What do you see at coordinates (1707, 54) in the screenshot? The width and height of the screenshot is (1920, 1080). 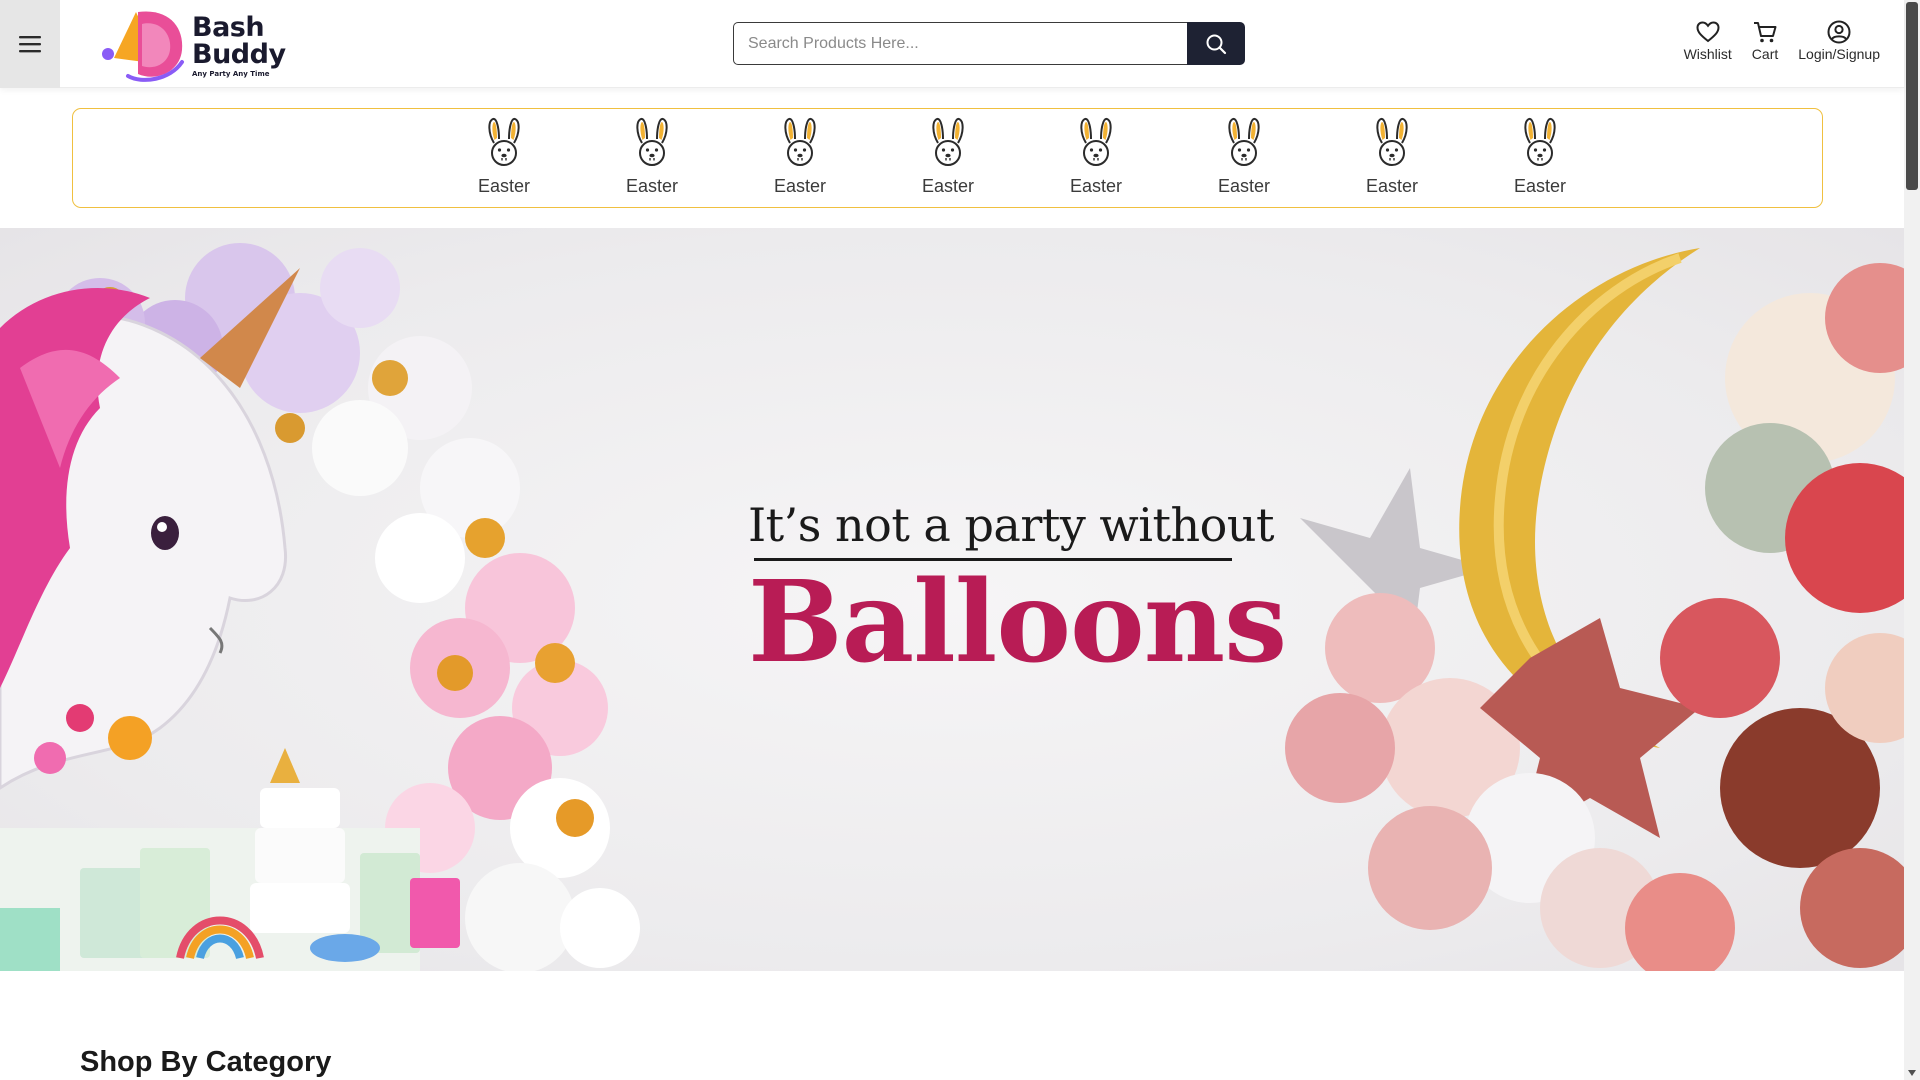 I see `wishlist-label: Wishlist` at bounding box center [1707, 54].